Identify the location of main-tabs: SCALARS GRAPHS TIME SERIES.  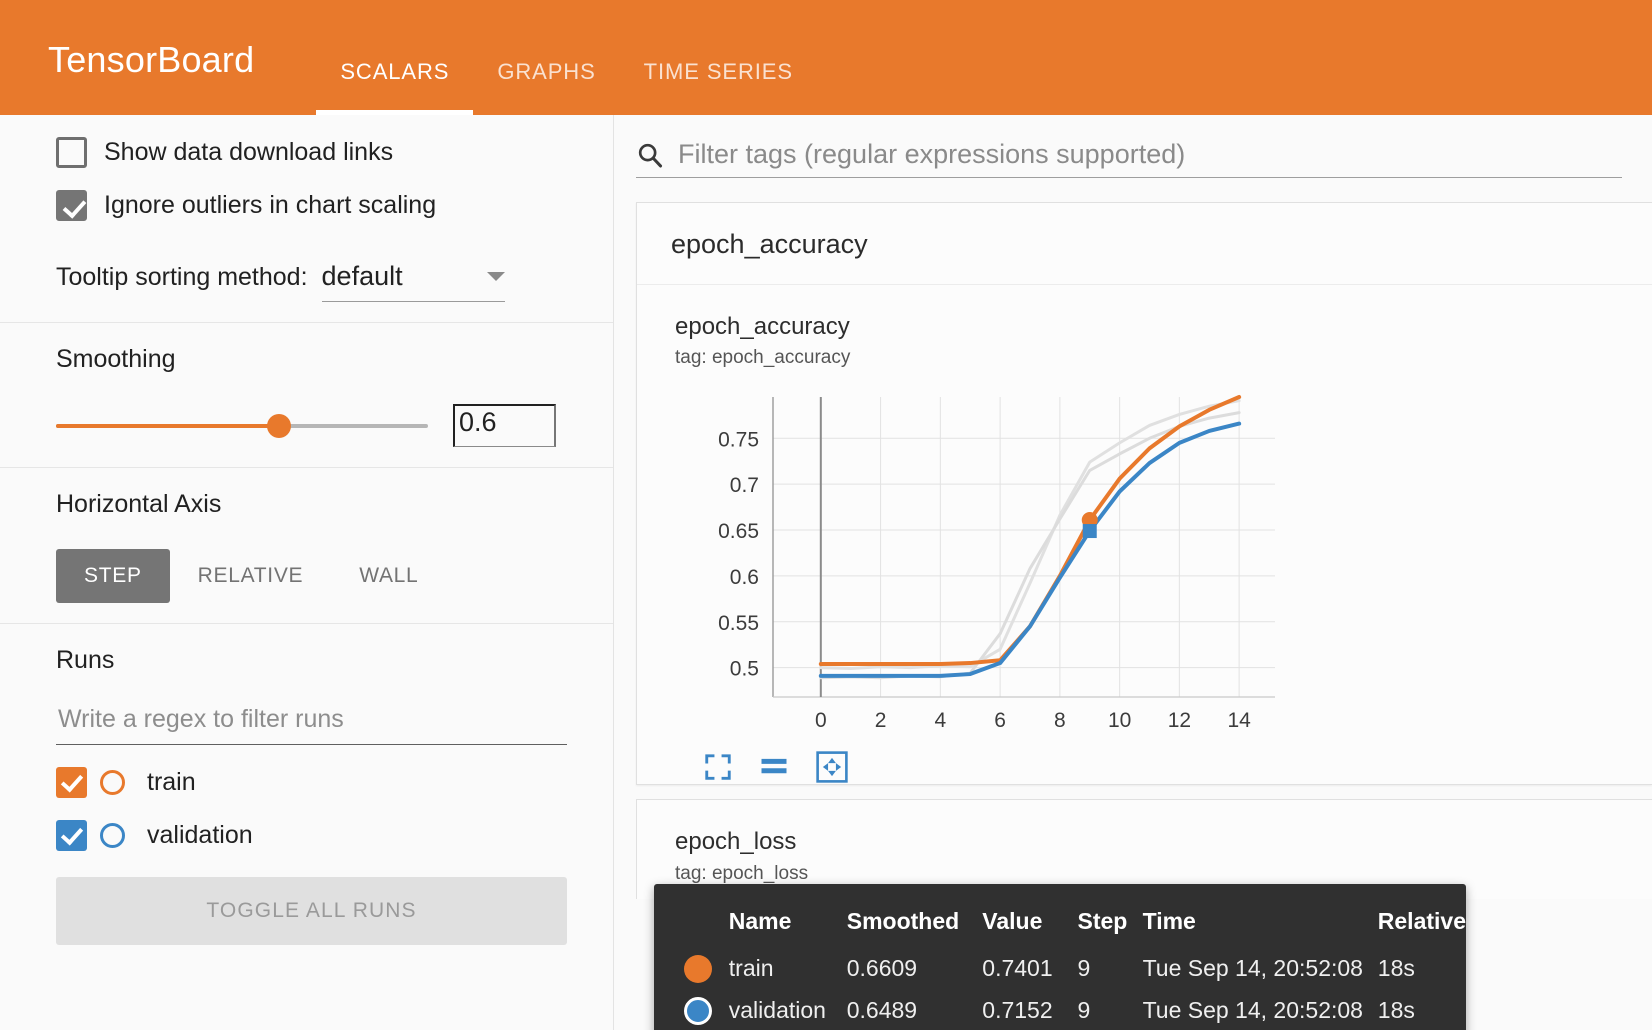
(566, 57).